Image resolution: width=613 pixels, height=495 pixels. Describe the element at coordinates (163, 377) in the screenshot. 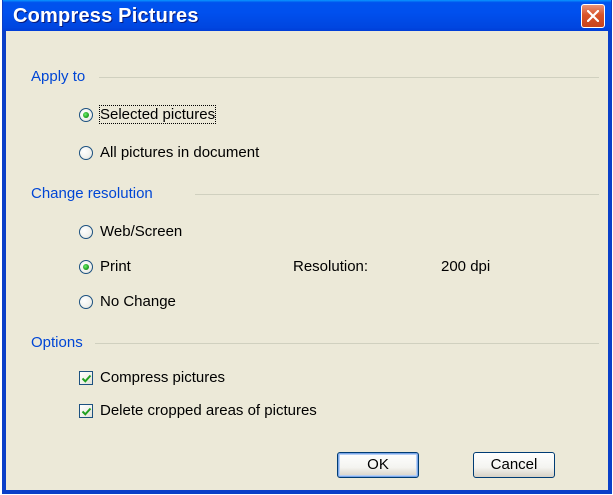

I see `compress-pictures-label: Compress pictures` at that location.